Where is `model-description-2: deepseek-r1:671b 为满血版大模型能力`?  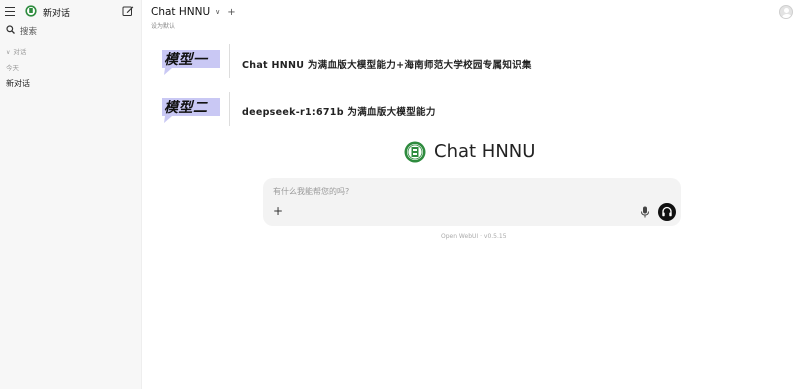
model-description-2: deepseek-r1:671b 为满血版大模型能力 is located at coordinates (339, 112).